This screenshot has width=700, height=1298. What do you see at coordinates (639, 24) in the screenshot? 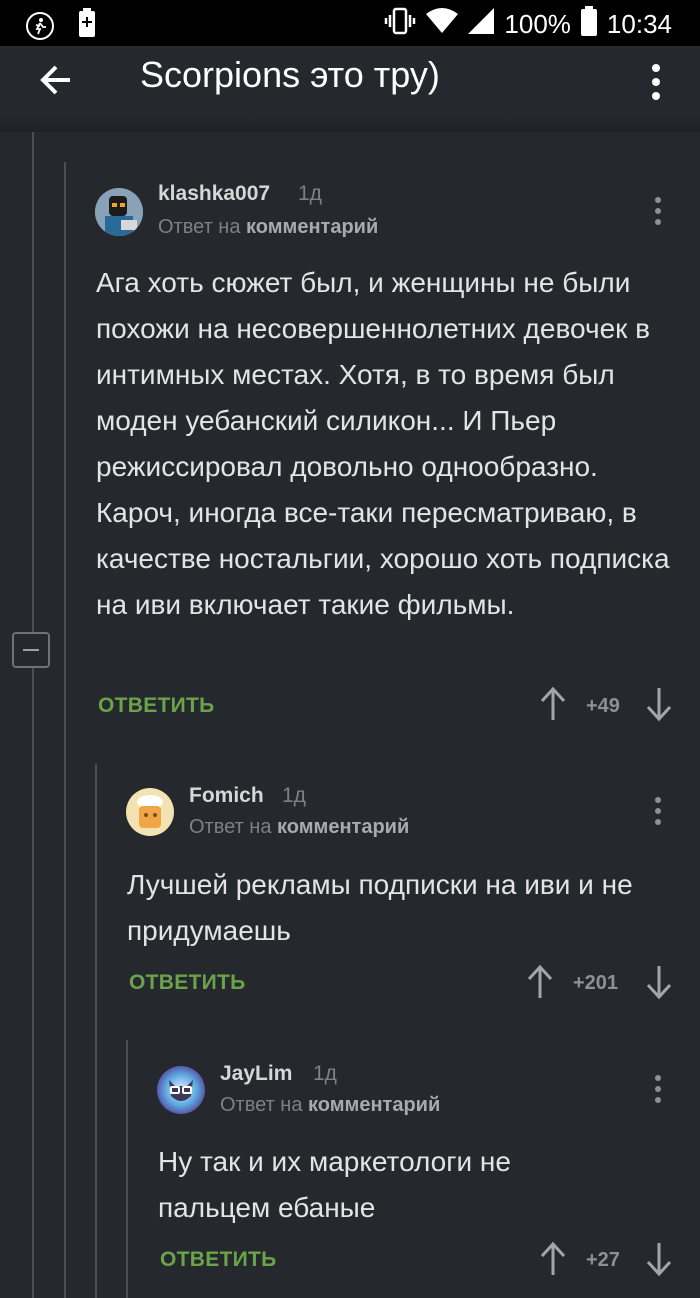
I see `clock: 10:34` at bounding box center [639, 24].